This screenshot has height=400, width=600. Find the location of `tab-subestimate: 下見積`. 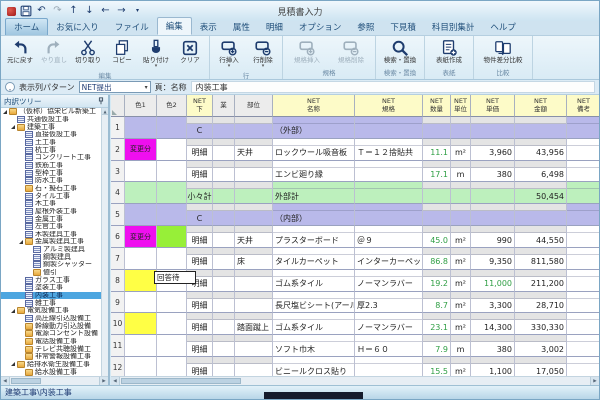

tab-subestimate: 下見積 is located at coordinates (403, 27).